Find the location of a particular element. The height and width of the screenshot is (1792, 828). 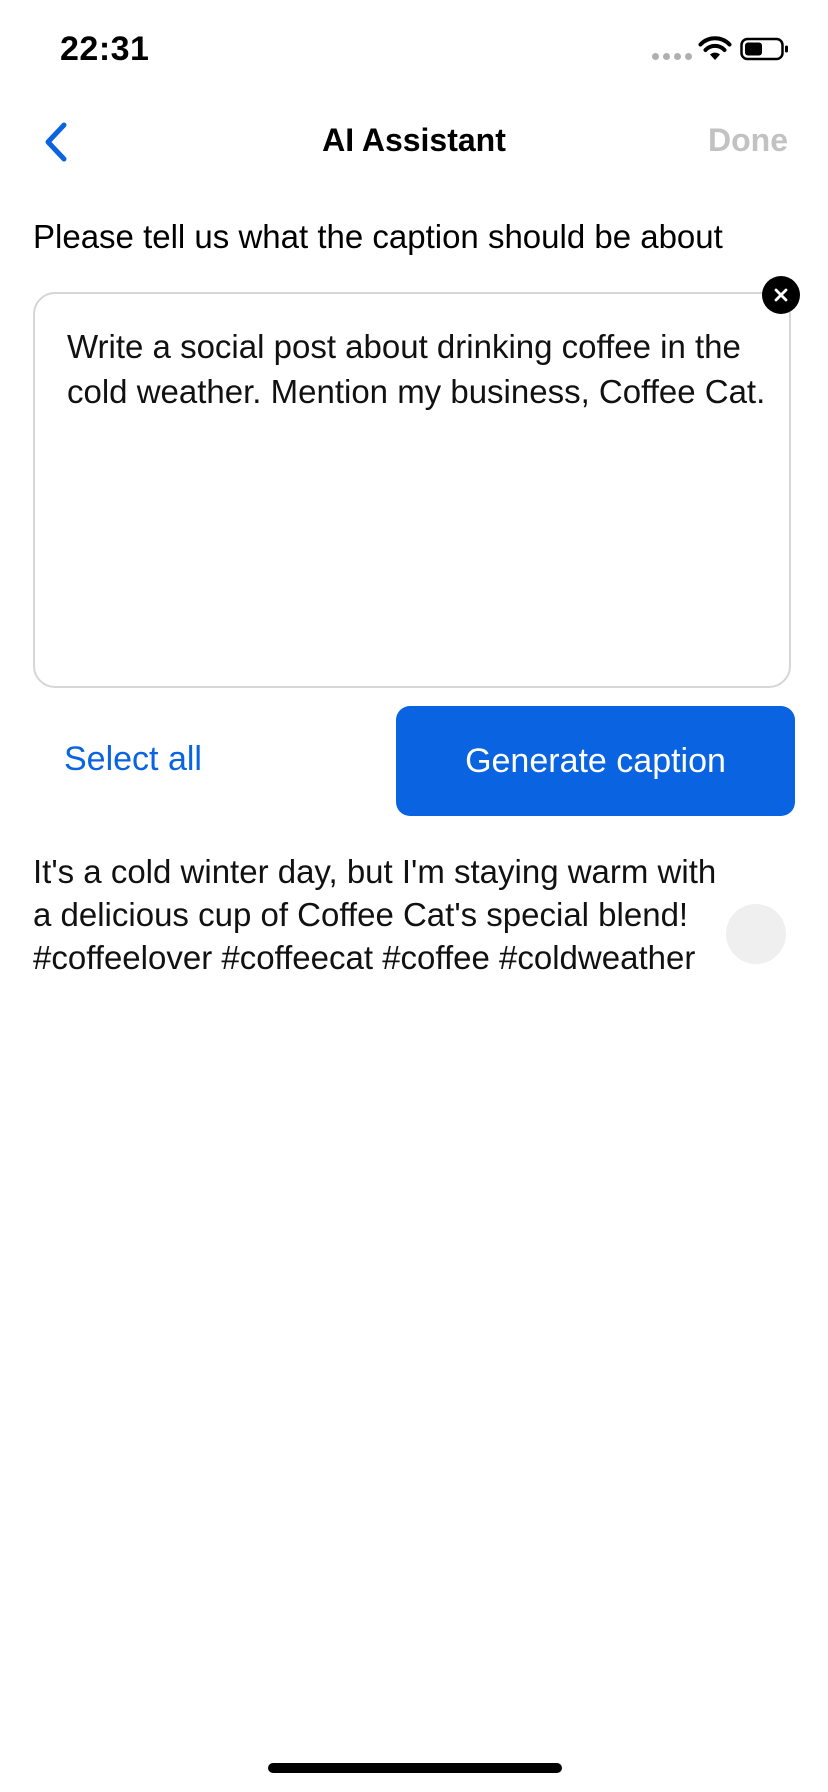

navigation-bar: AI Assistant Done is located at coordinates (414, 140).